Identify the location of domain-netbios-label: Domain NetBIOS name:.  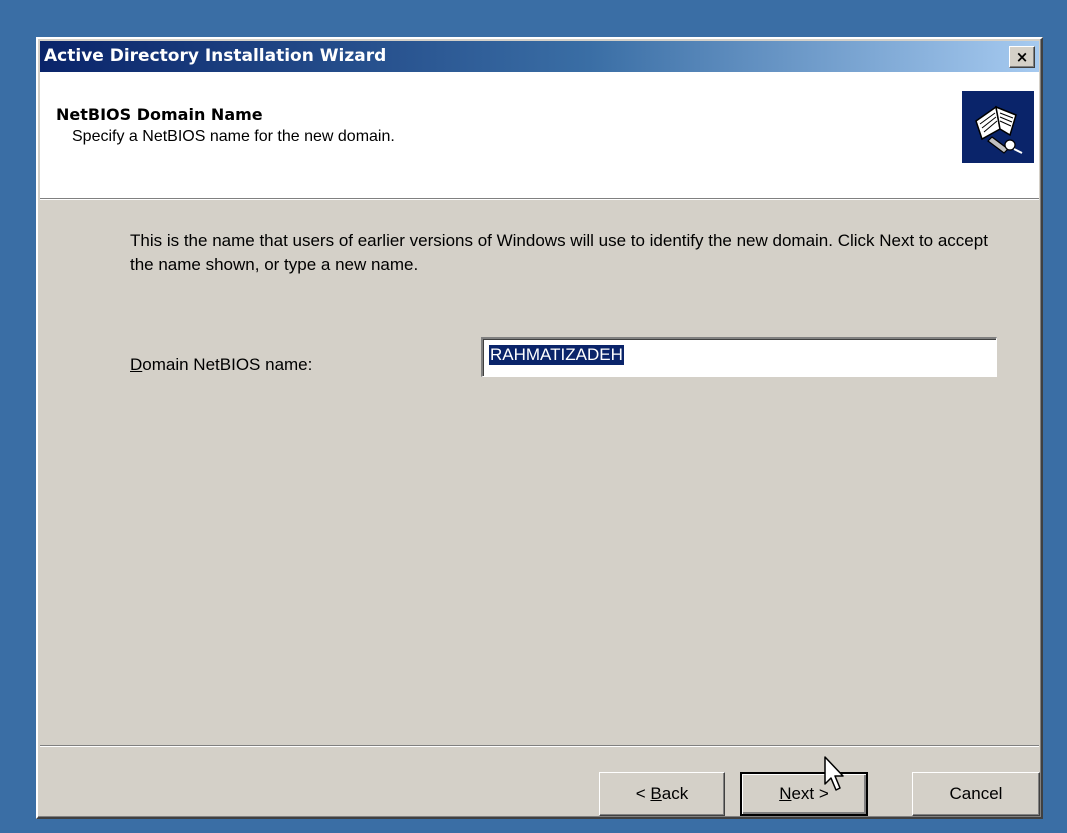
(221, 365).